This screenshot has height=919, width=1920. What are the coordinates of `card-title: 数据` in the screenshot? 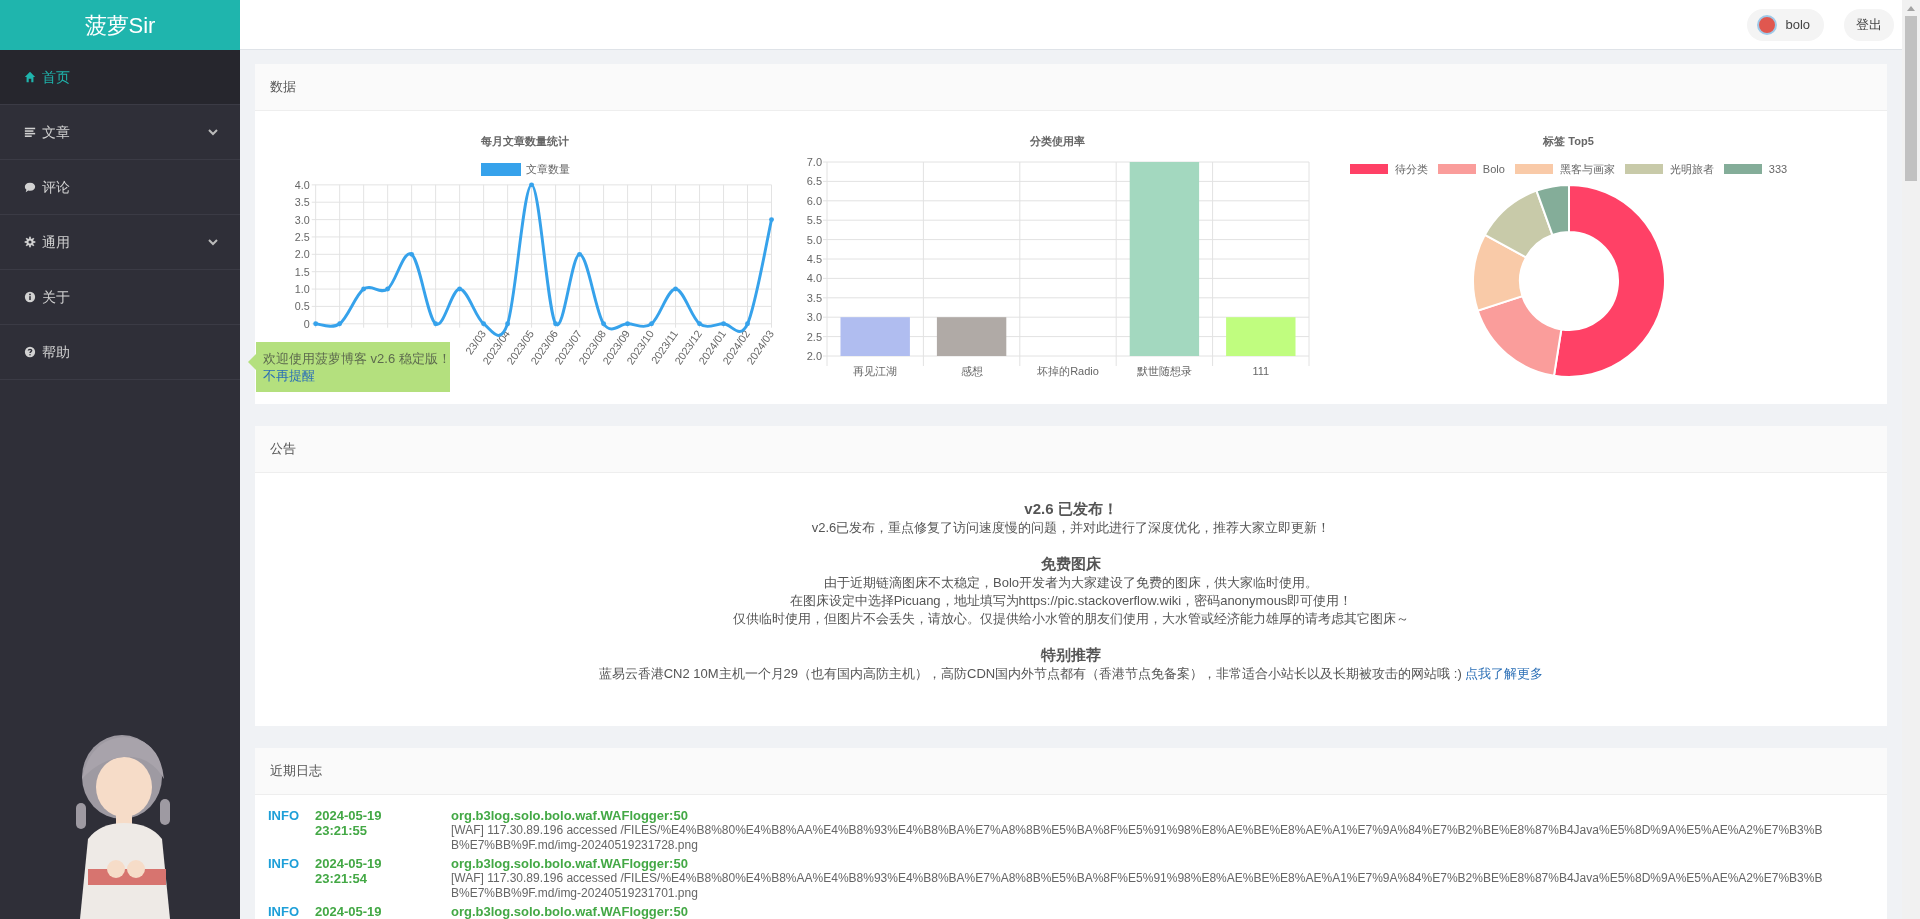 It's located at (1071, 87).